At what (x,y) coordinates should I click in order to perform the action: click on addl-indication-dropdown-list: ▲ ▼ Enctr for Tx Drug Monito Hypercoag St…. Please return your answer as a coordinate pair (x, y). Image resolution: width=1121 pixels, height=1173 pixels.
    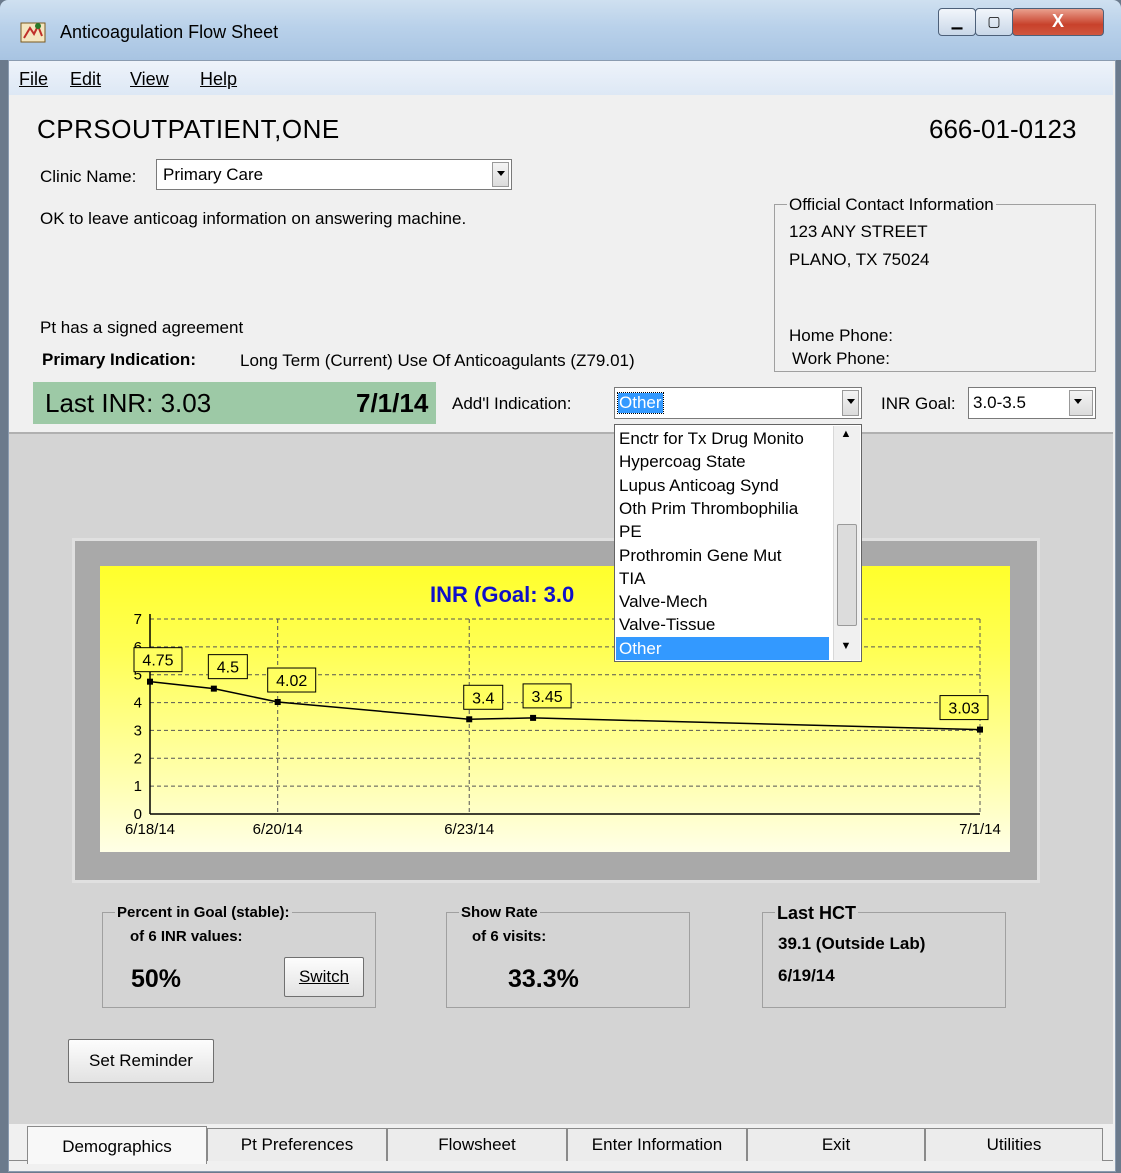
    Looking at the image, I should click on (738, 543).